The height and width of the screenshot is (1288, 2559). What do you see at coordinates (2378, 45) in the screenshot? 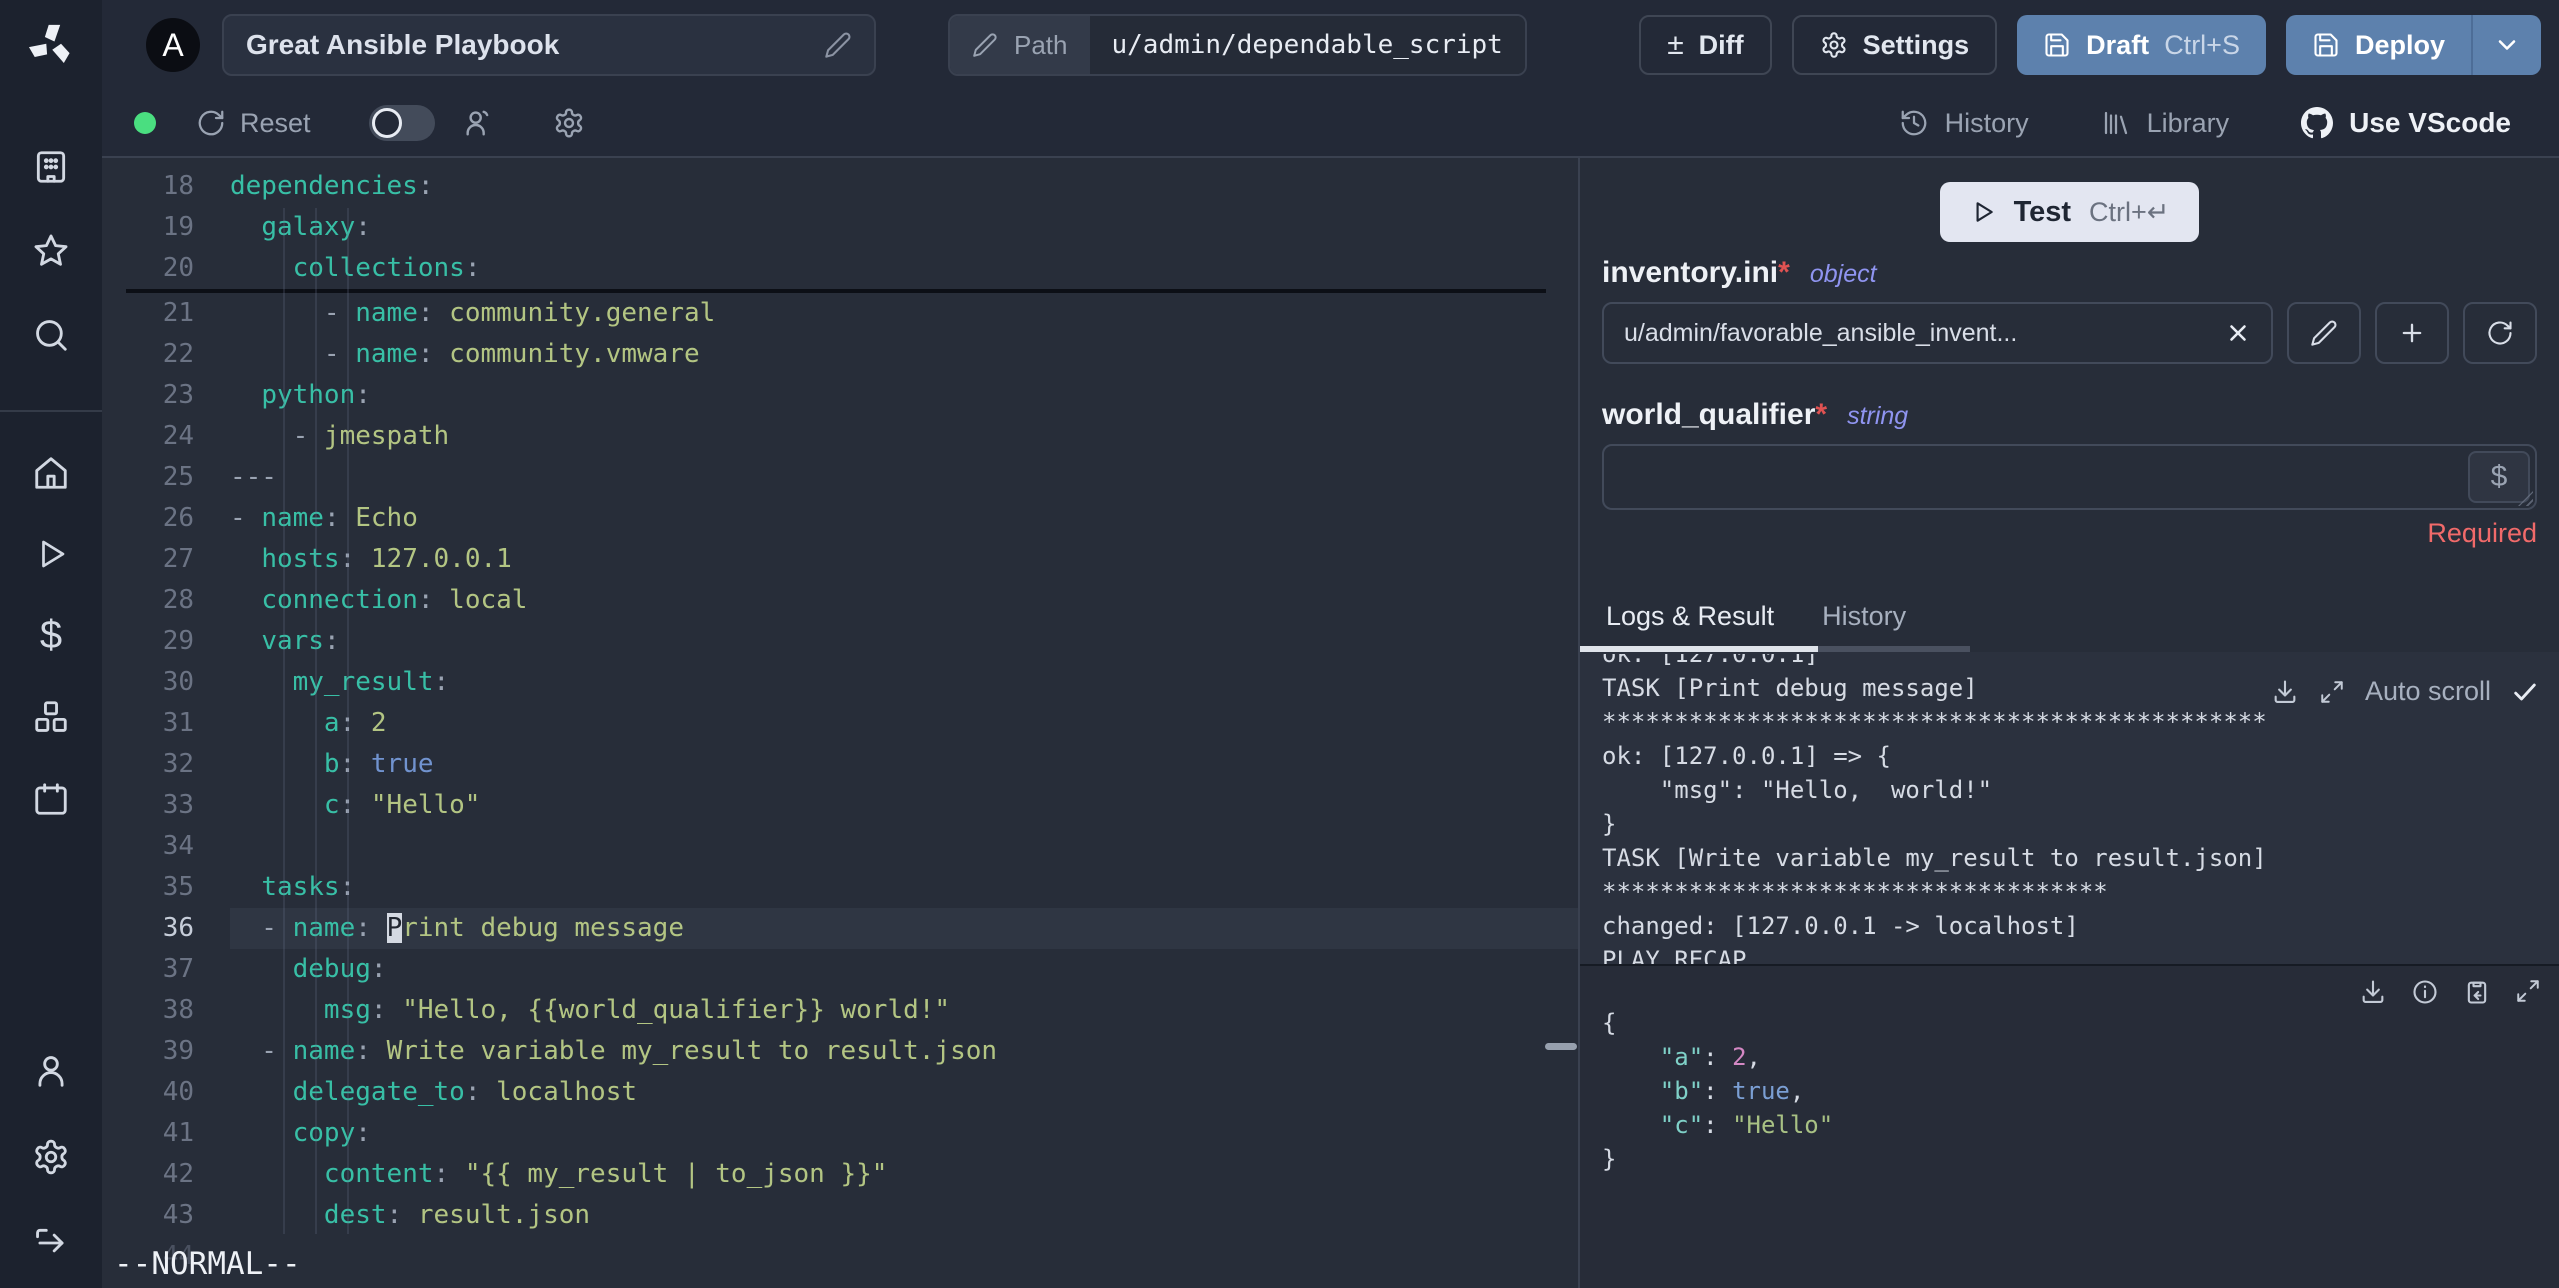
I see `deploy-button: Deploy` at bounding box center [2378, 45].